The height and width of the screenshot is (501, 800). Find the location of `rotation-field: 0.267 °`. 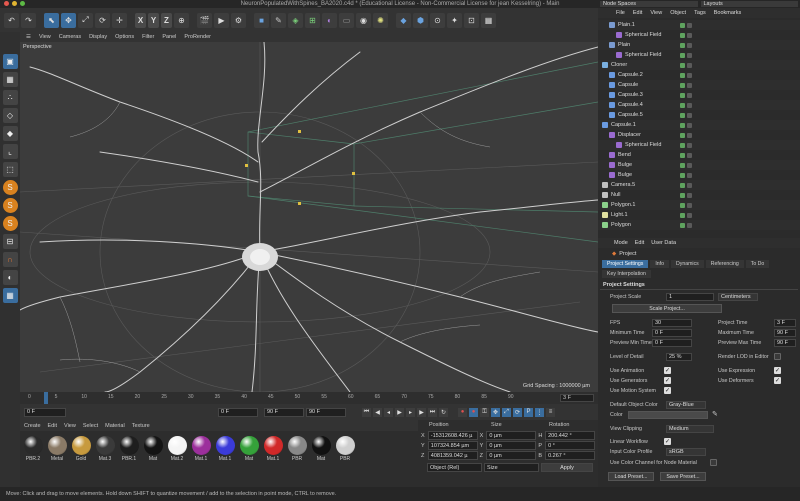

rotation-field: 0.267 ° is located at coordinates (570, 455).